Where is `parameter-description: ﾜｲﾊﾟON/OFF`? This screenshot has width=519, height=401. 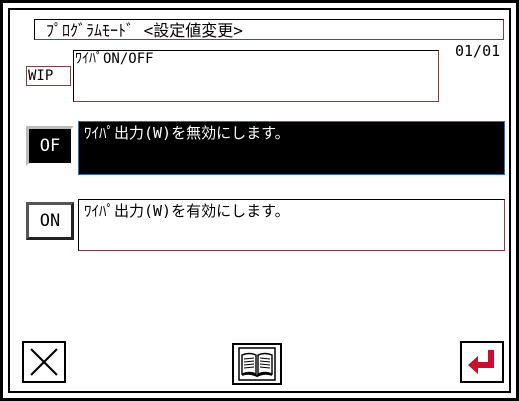
parameter-description: ﾜｲﾊﾟON/OFF is located at coordinates (114, 59).